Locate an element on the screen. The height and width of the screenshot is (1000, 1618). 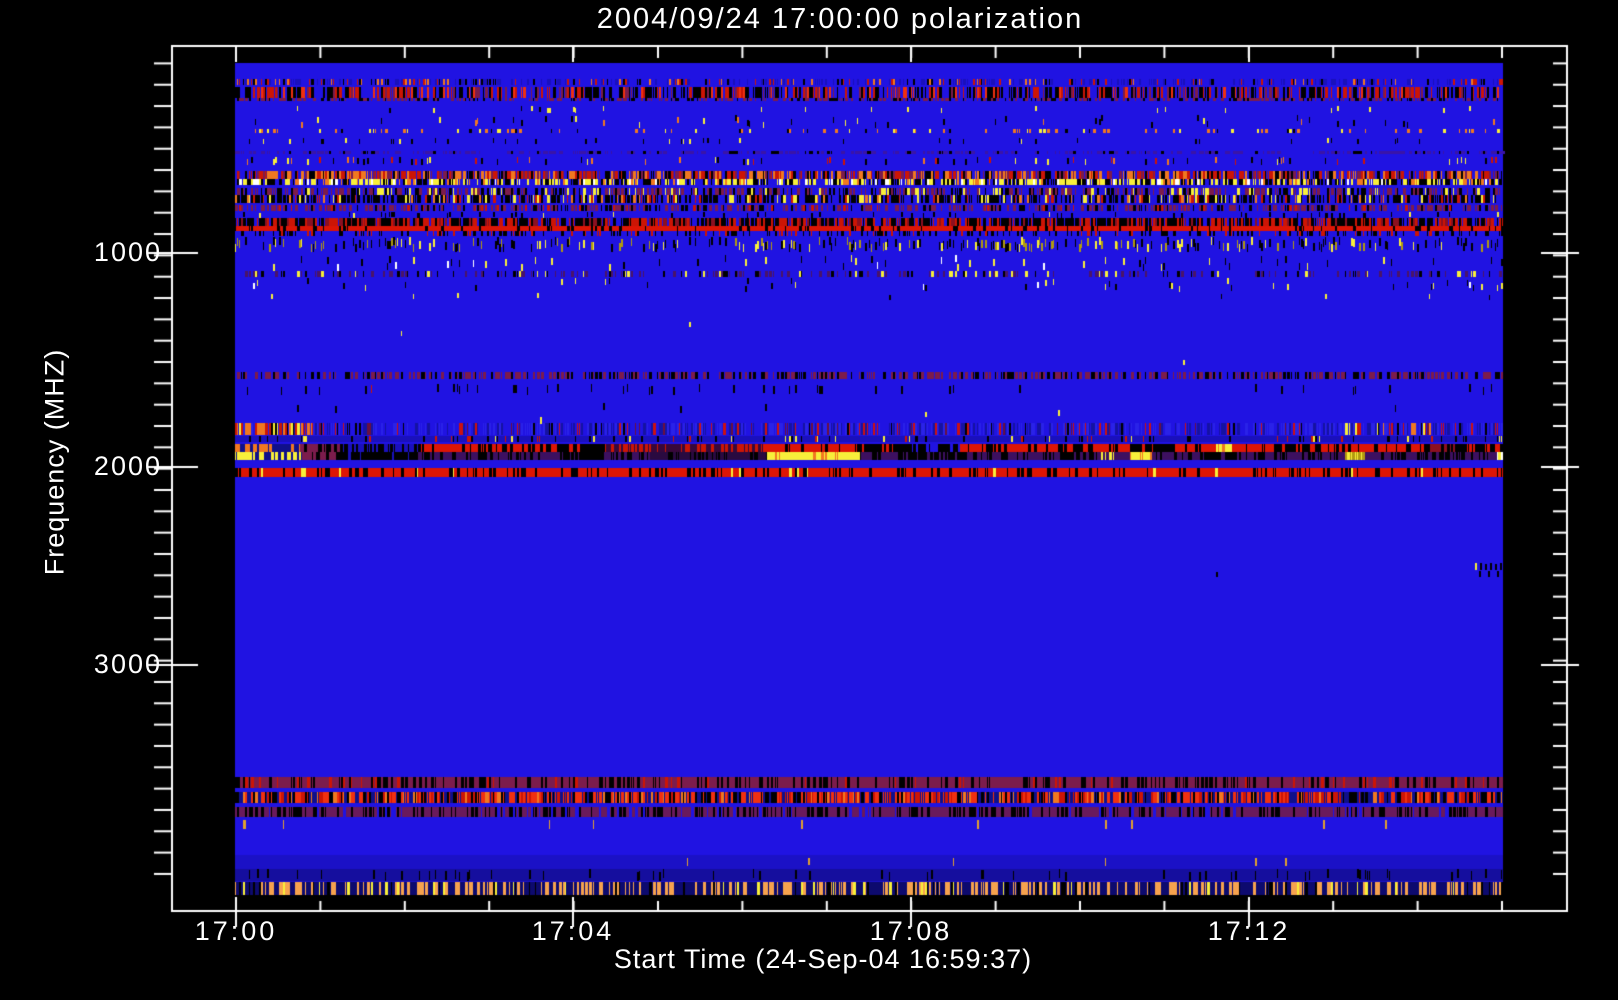
x-tick-label: 17:12 is located at coordinates (1249, 931).